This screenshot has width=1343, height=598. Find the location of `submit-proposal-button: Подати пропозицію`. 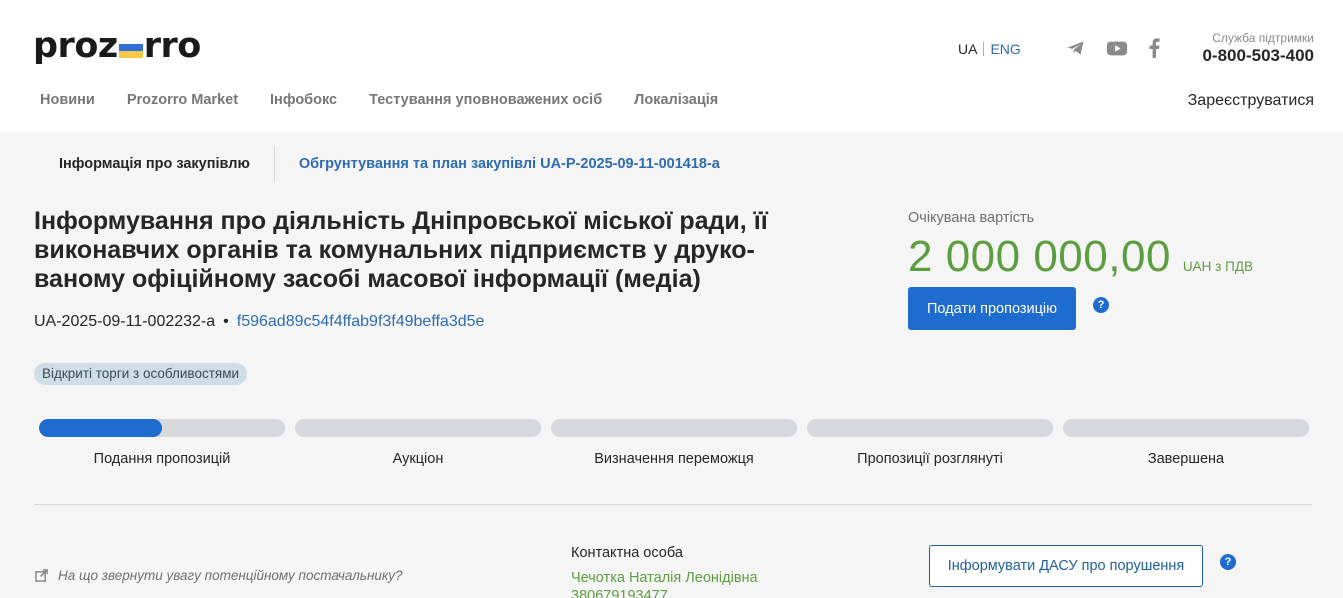

submit-proposal-button: Подати пропозицію is located at coordinates (992, 308).